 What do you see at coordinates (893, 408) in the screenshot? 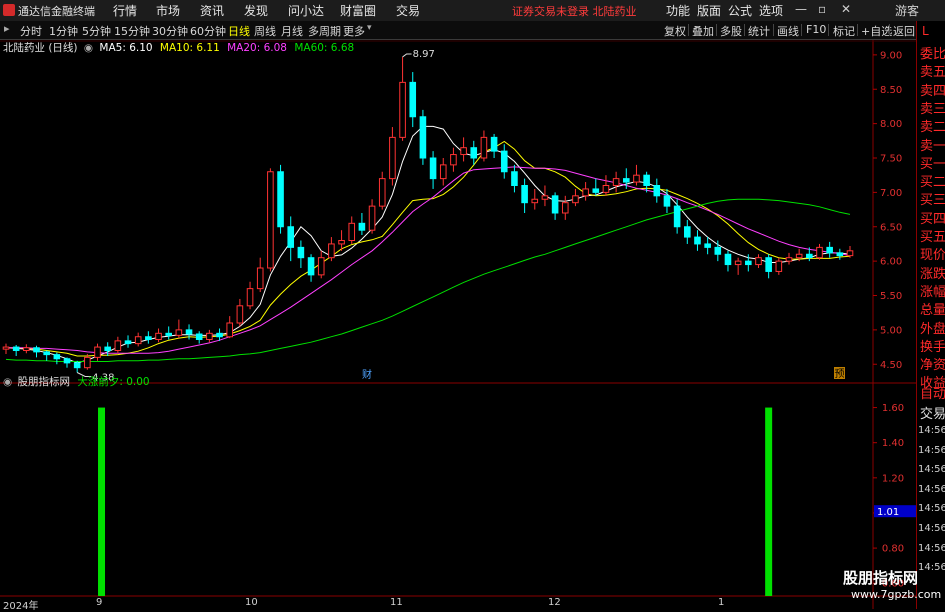
I see `ind-axis-label: 1.60` at bounding box center [893, 408].